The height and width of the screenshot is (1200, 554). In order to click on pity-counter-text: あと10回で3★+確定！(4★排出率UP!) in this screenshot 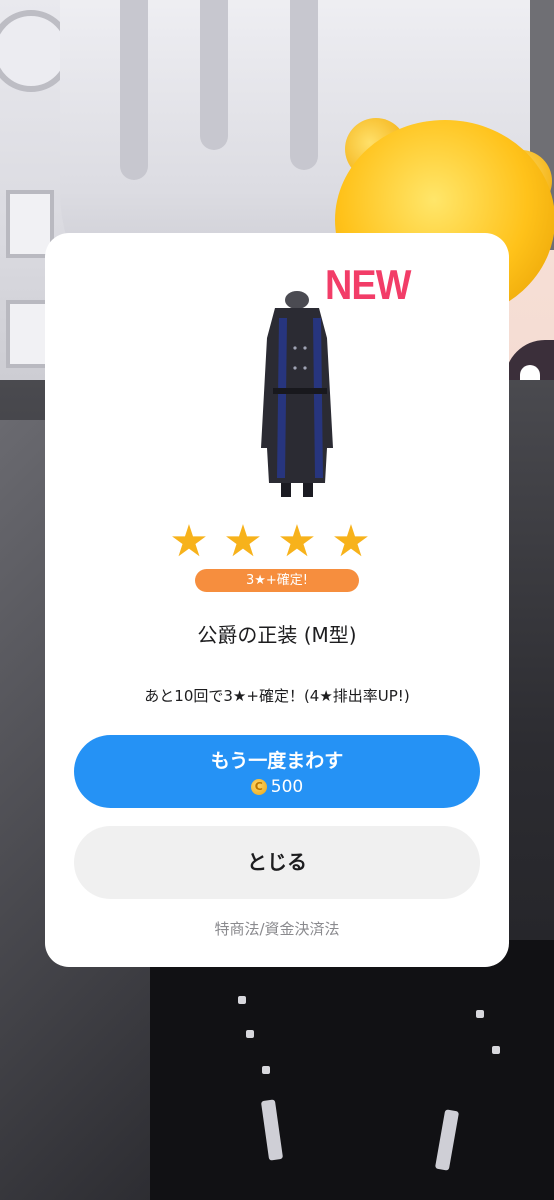, I will do `click(277, 696)`.